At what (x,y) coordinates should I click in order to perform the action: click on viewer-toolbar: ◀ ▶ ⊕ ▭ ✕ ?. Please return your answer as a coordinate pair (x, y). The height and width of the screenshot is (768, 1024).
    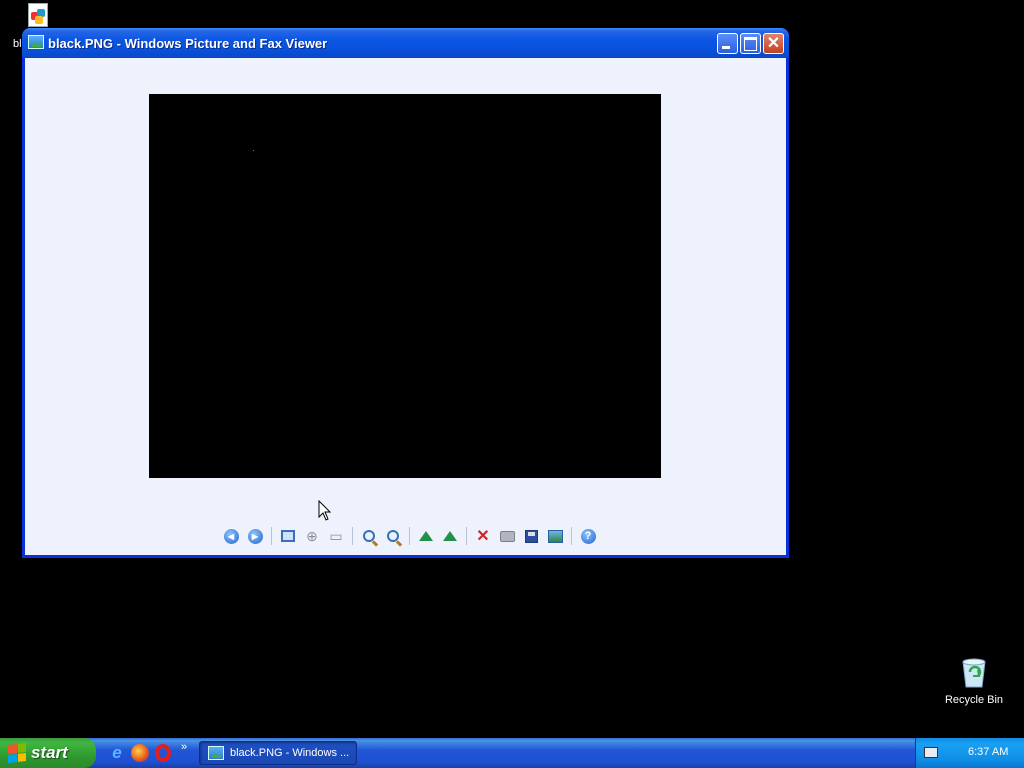
    Looking at the image, I should click on (411, 536).